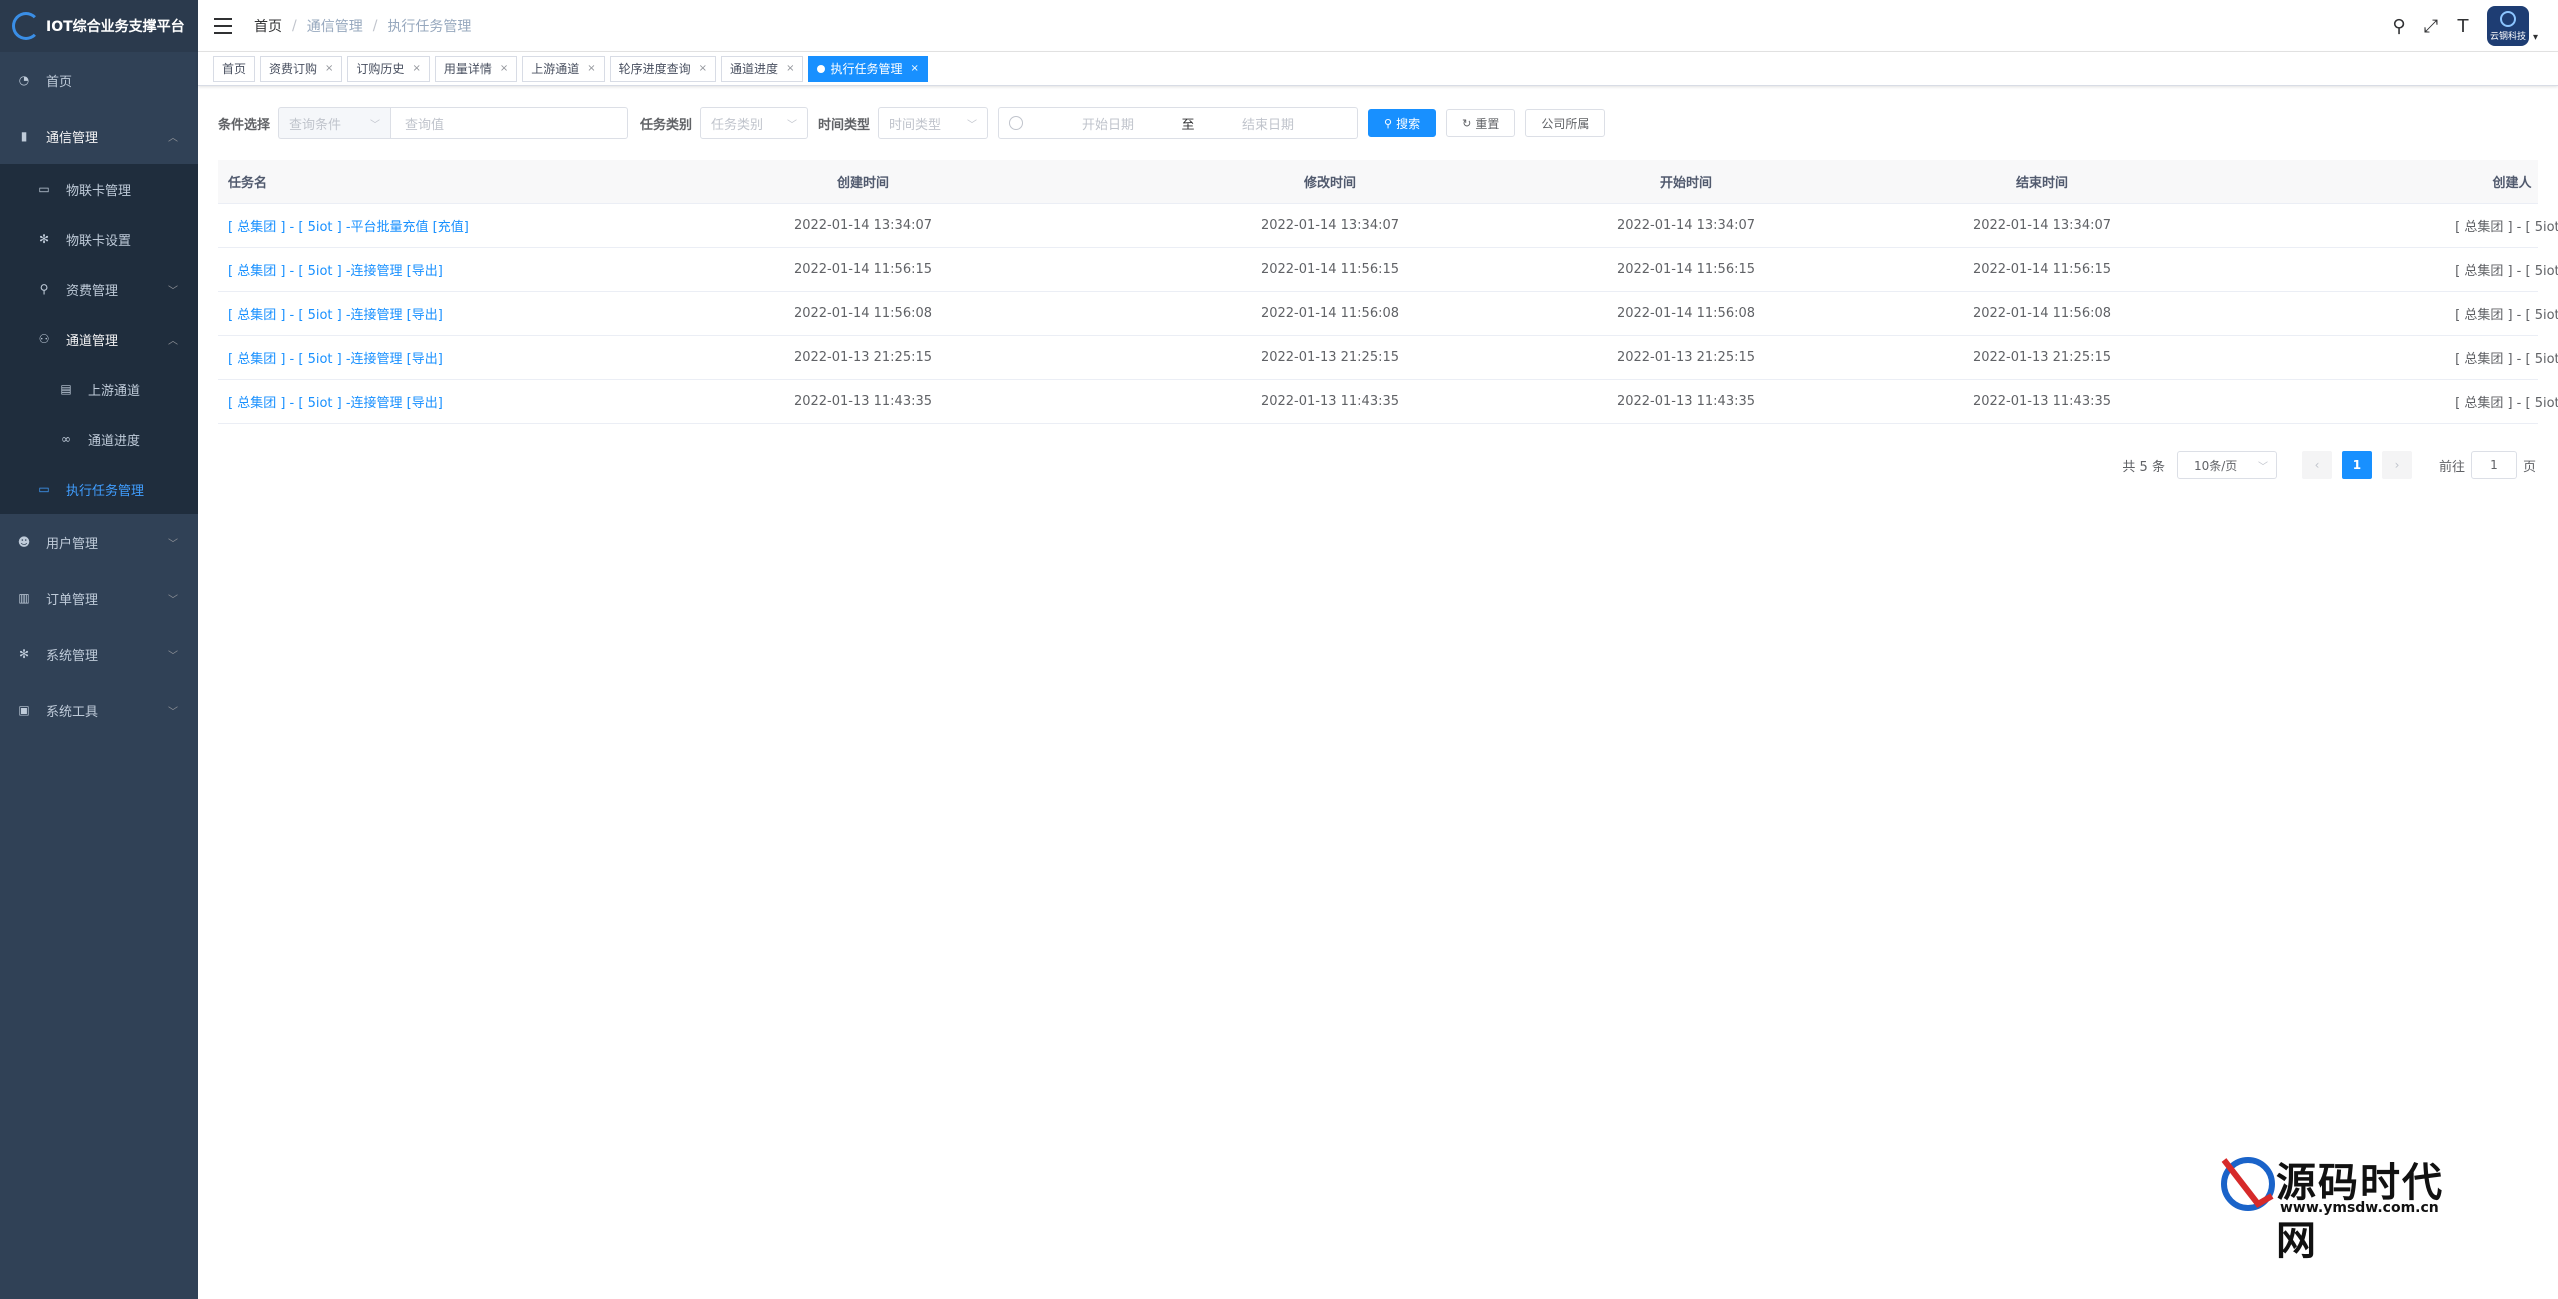  What do you see at coordinates (509, 123) in the screenshot?
I see `query-value-input: 查询值` at bounding box center [509, 123].